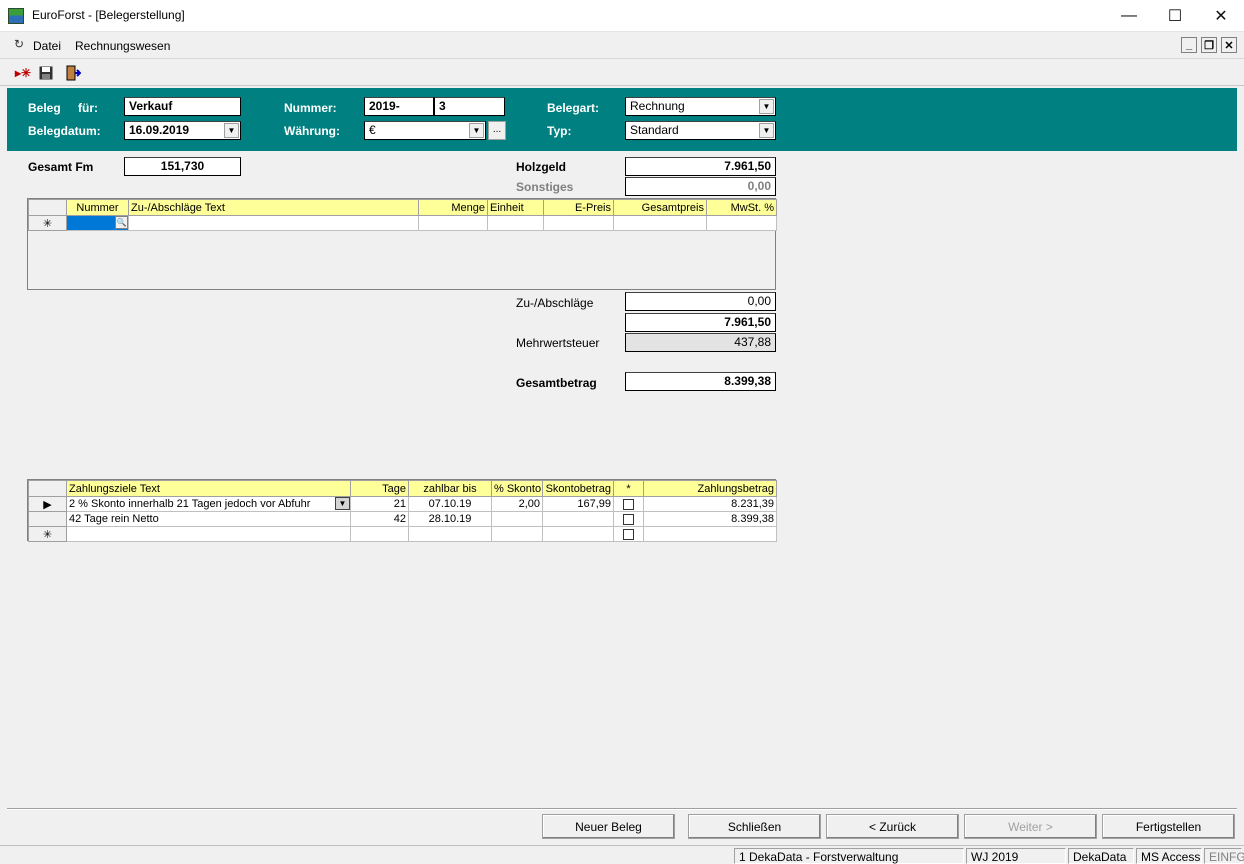 Image resolution: width=1244 pixels, height=864 pixels. What do you see at coordinates (628, 488) in the screenshot?
I see `col-star: *` at bounding box center [628, 488].